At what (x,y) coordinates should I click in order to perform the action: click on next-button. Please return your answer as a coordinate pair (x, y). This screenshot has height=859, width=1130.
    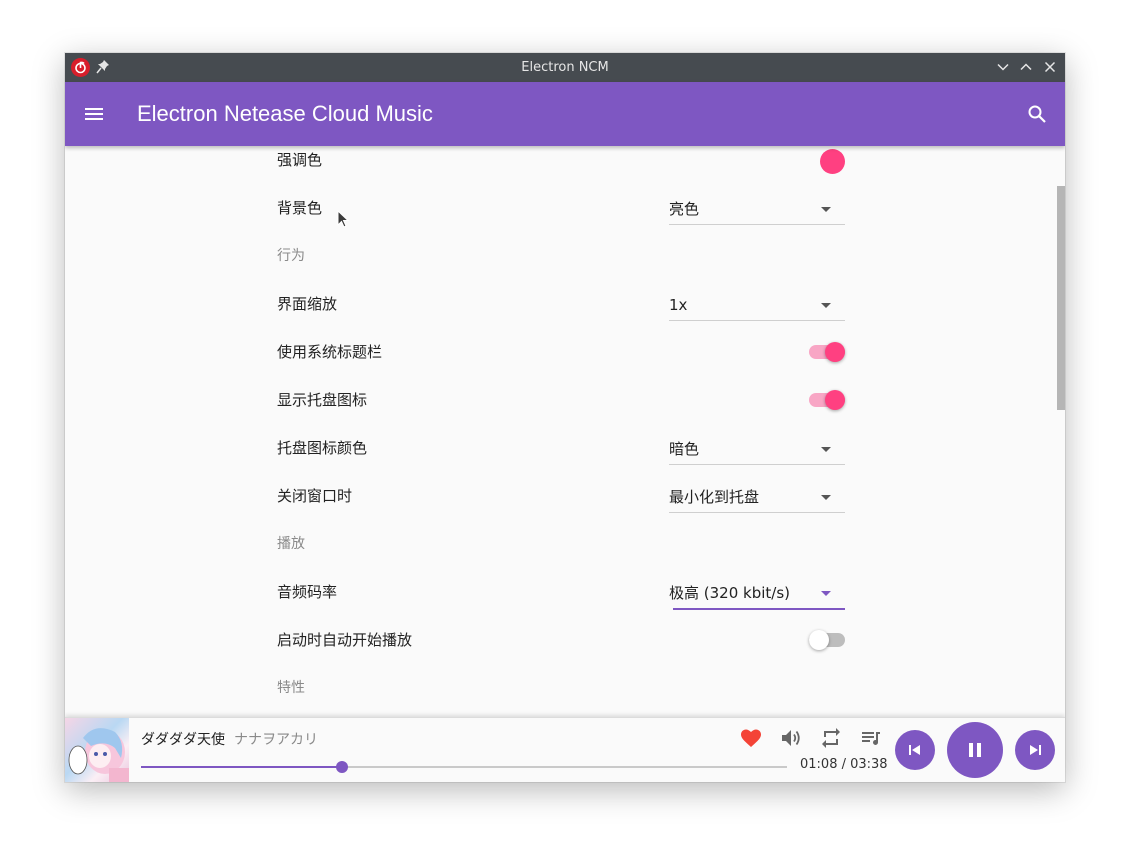
    Looking at the image, I should click on (1035, 750).